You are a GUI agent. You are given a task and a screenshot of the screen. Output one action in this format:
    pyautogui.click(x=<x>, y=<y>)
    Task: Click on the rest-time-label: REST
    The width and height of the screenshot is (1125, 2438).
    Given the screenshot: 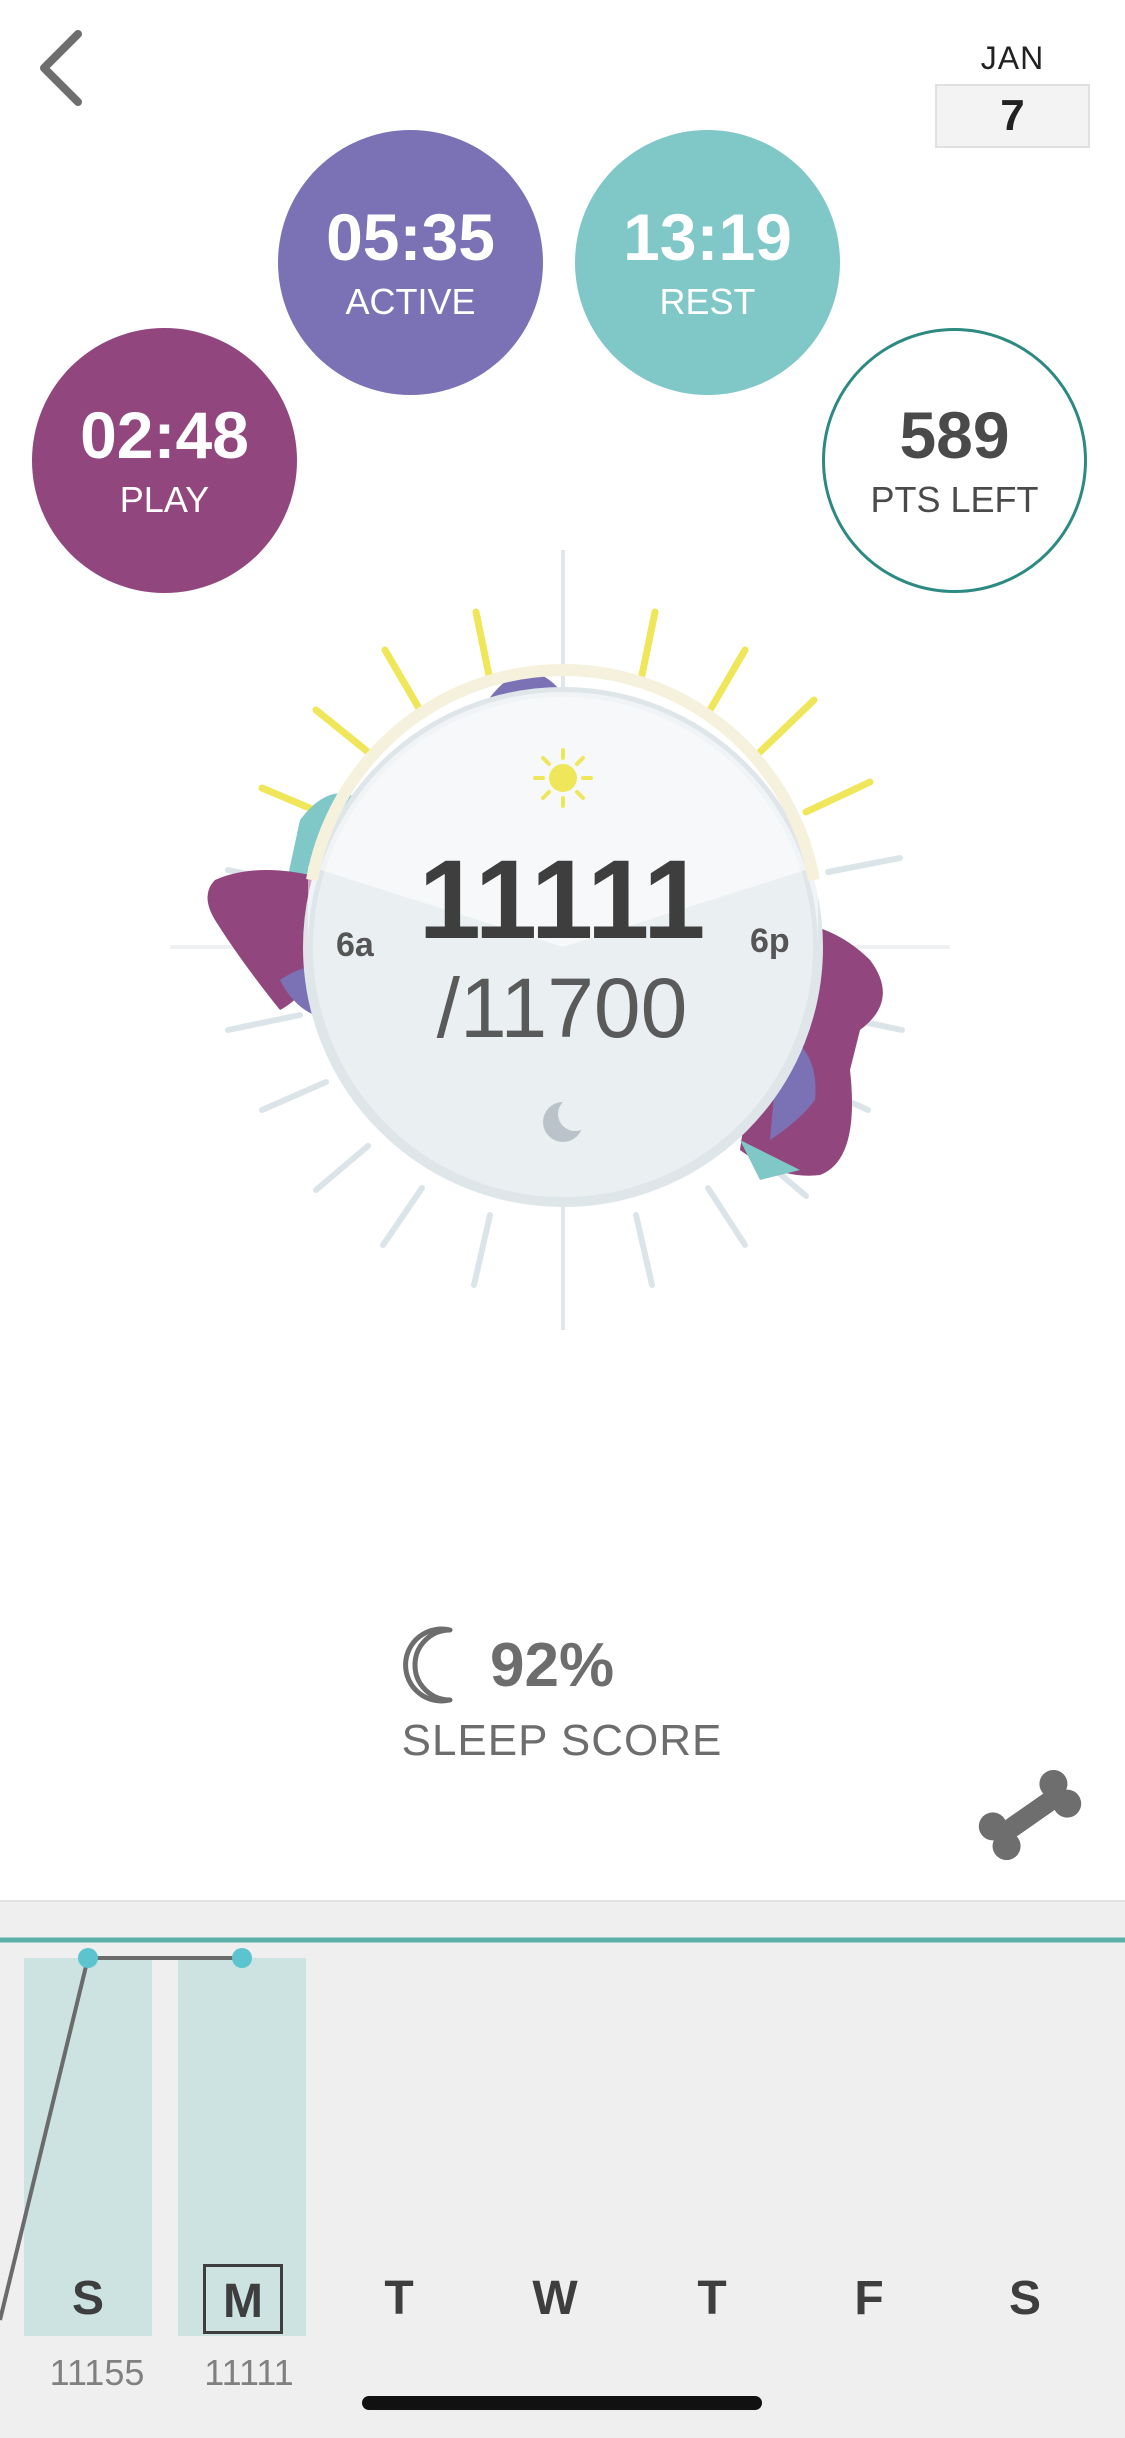 What is the action you would take?
    pyautogui.click(x=707, y=301)
    